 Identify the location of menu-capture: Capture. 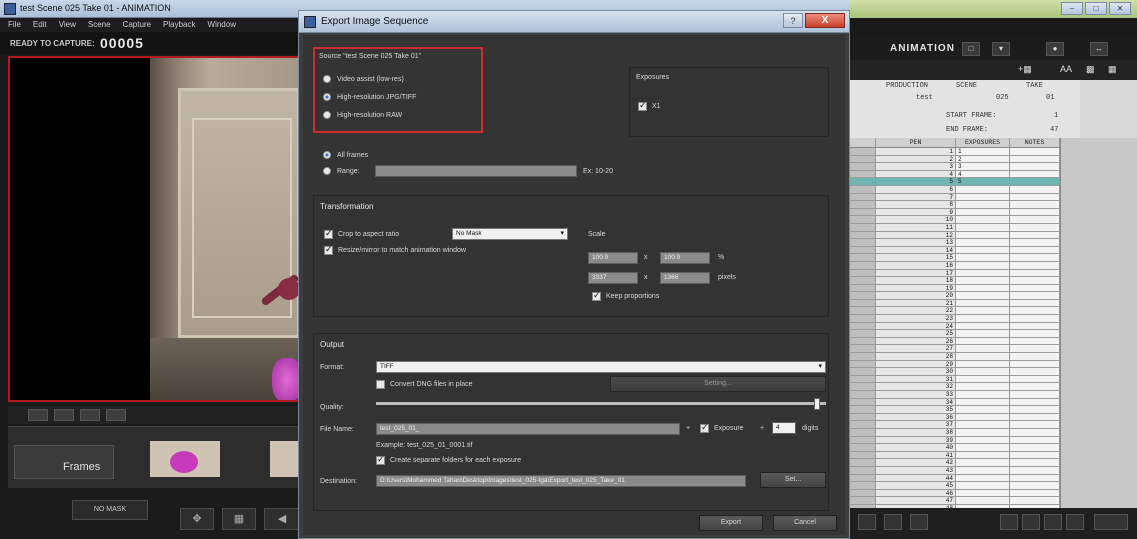
(137, 25).